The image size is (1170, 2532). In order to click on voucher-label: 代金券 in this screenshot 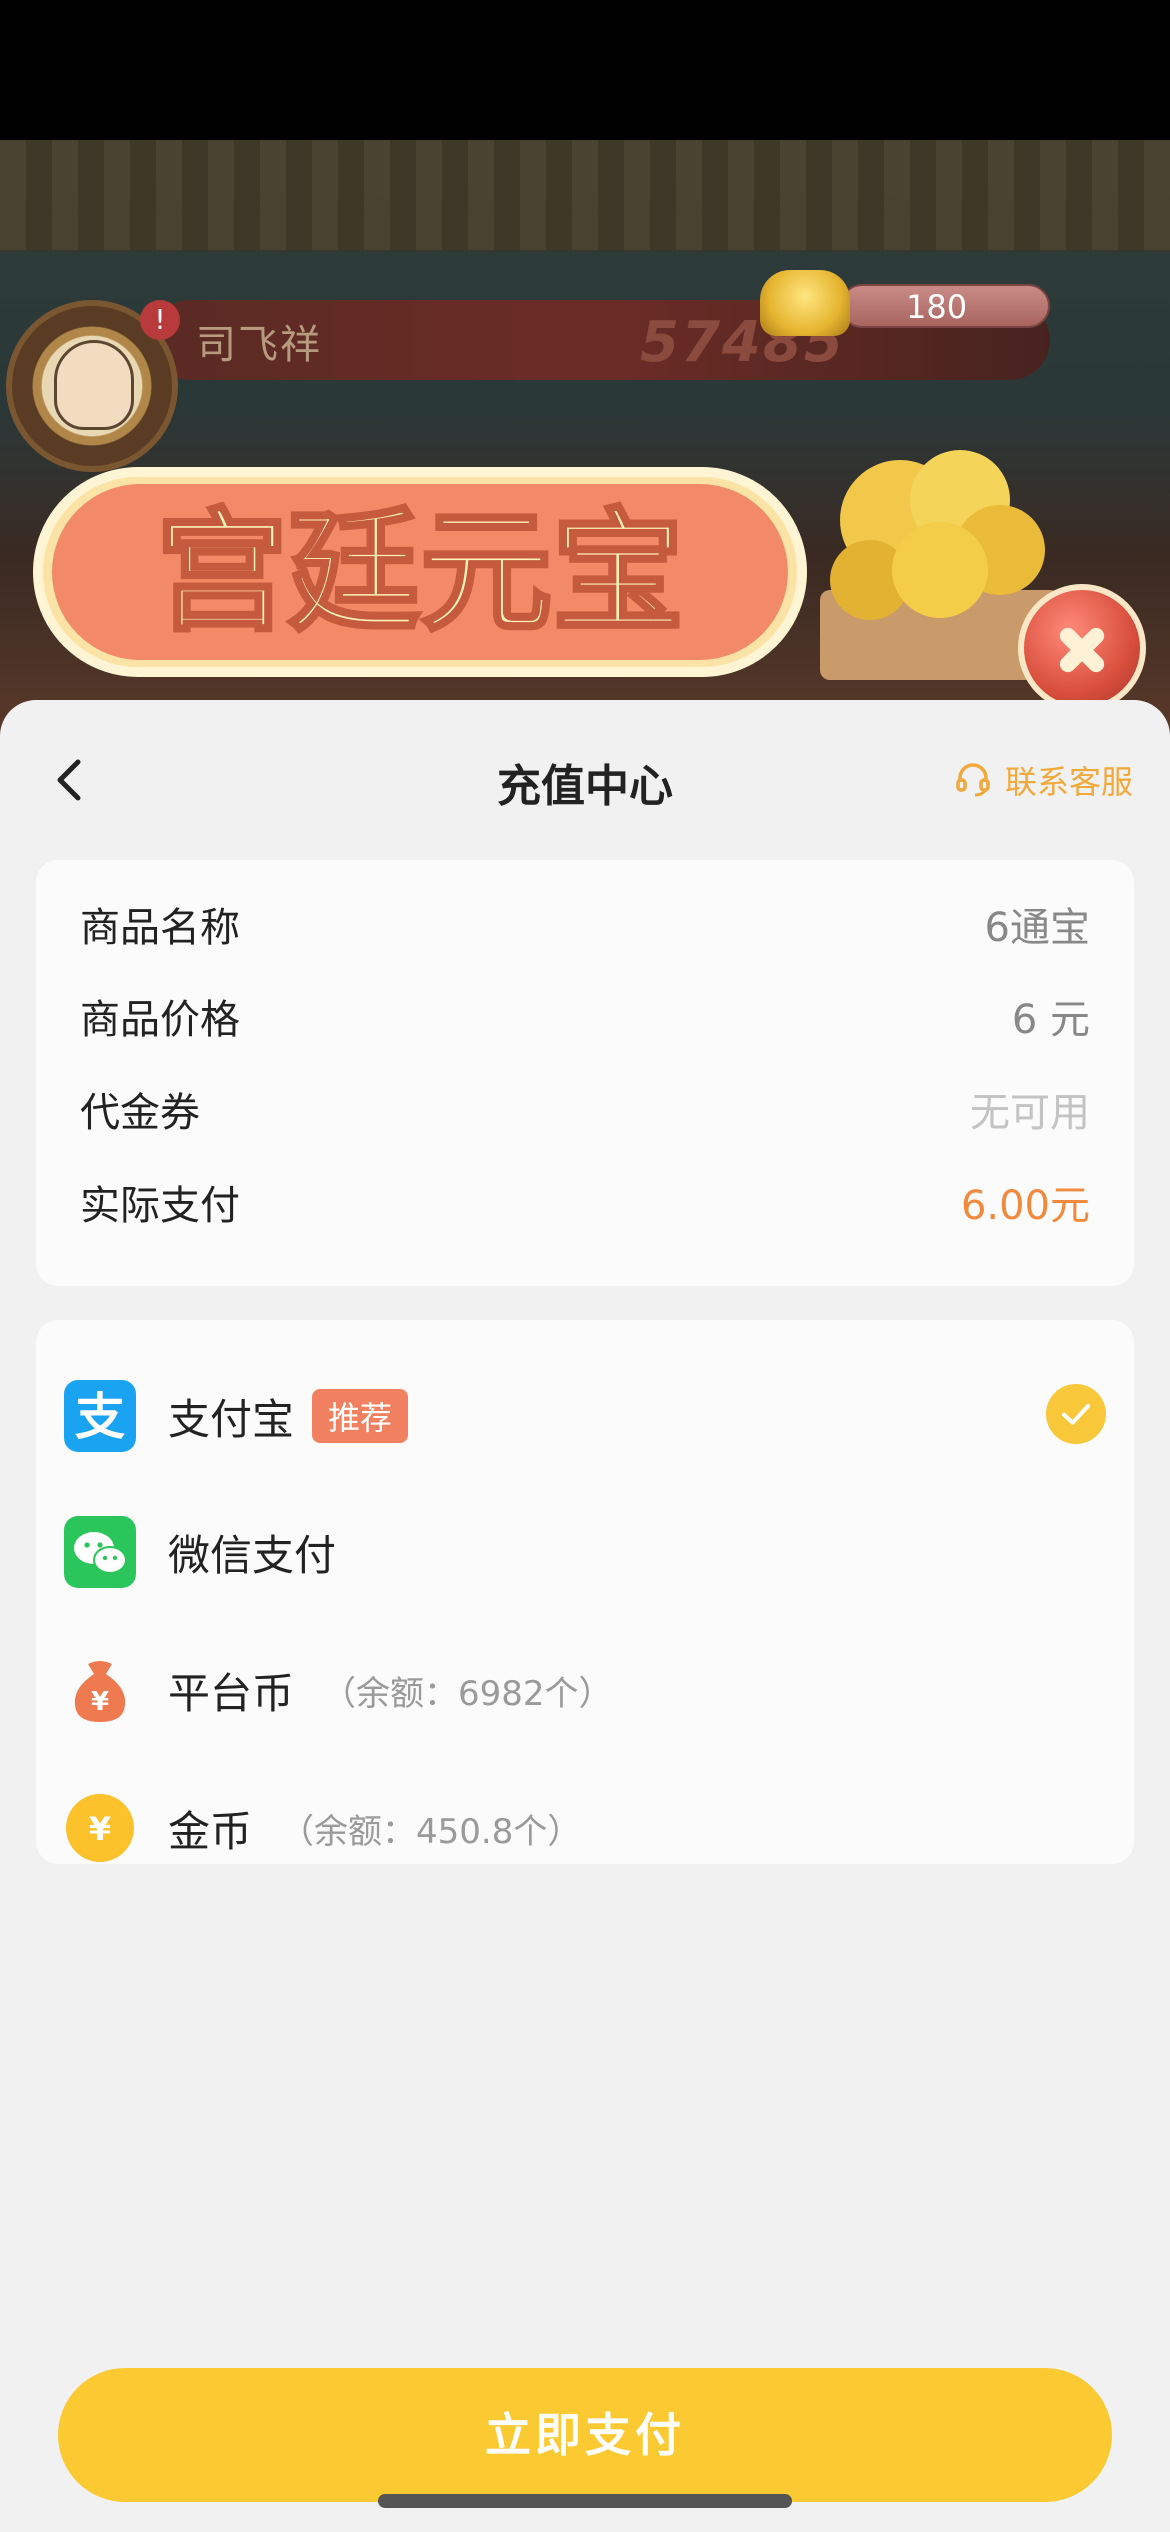, I will do `click(140, 1113)`.